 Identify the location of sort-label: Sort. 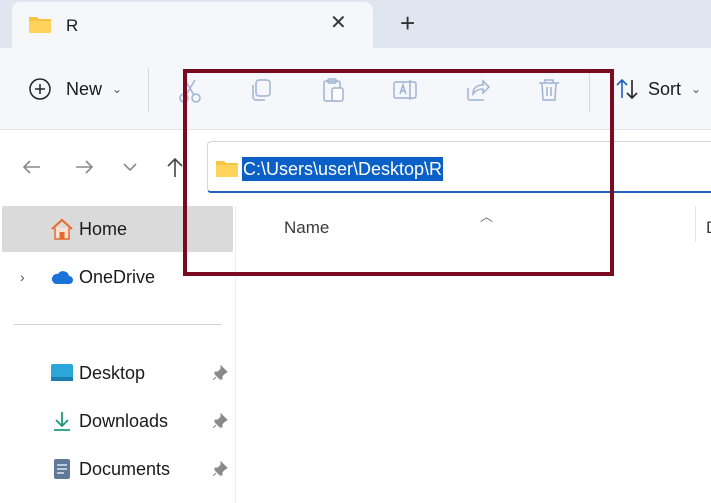
(665, 88).